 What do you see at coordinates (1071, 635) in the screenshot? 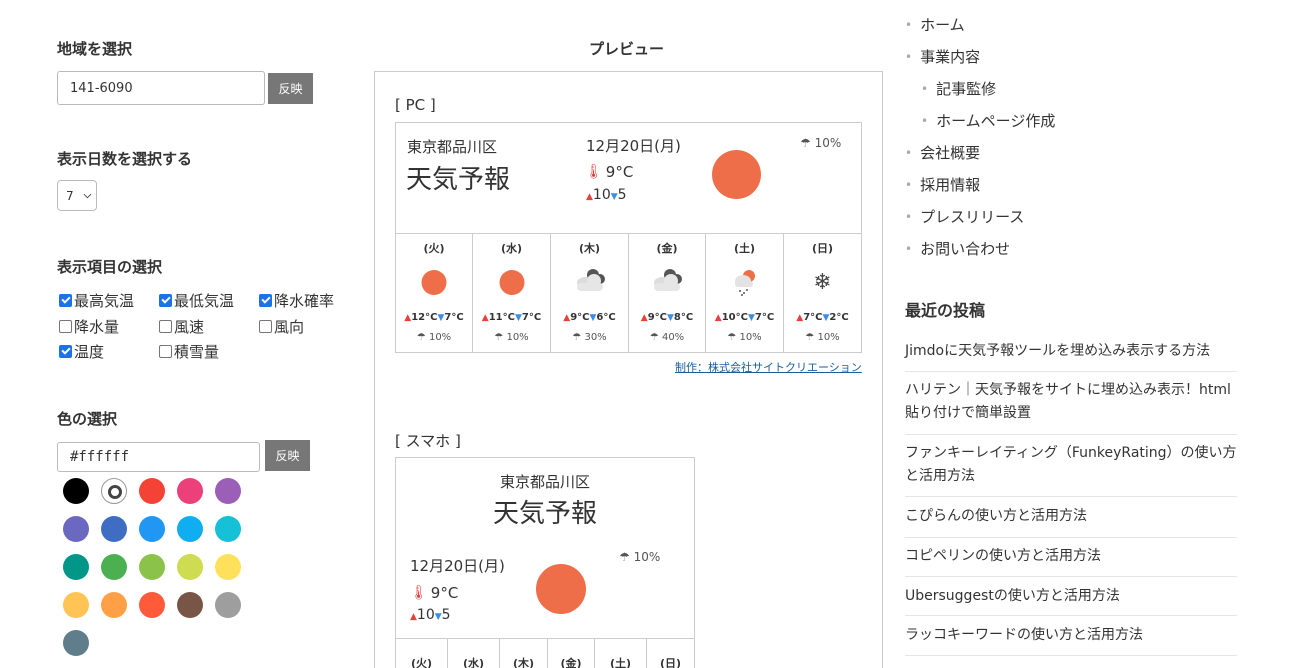
I see `recent-post-link: ラッコキーワードの使い方と活用方法` at bounding box center [1071, 635].